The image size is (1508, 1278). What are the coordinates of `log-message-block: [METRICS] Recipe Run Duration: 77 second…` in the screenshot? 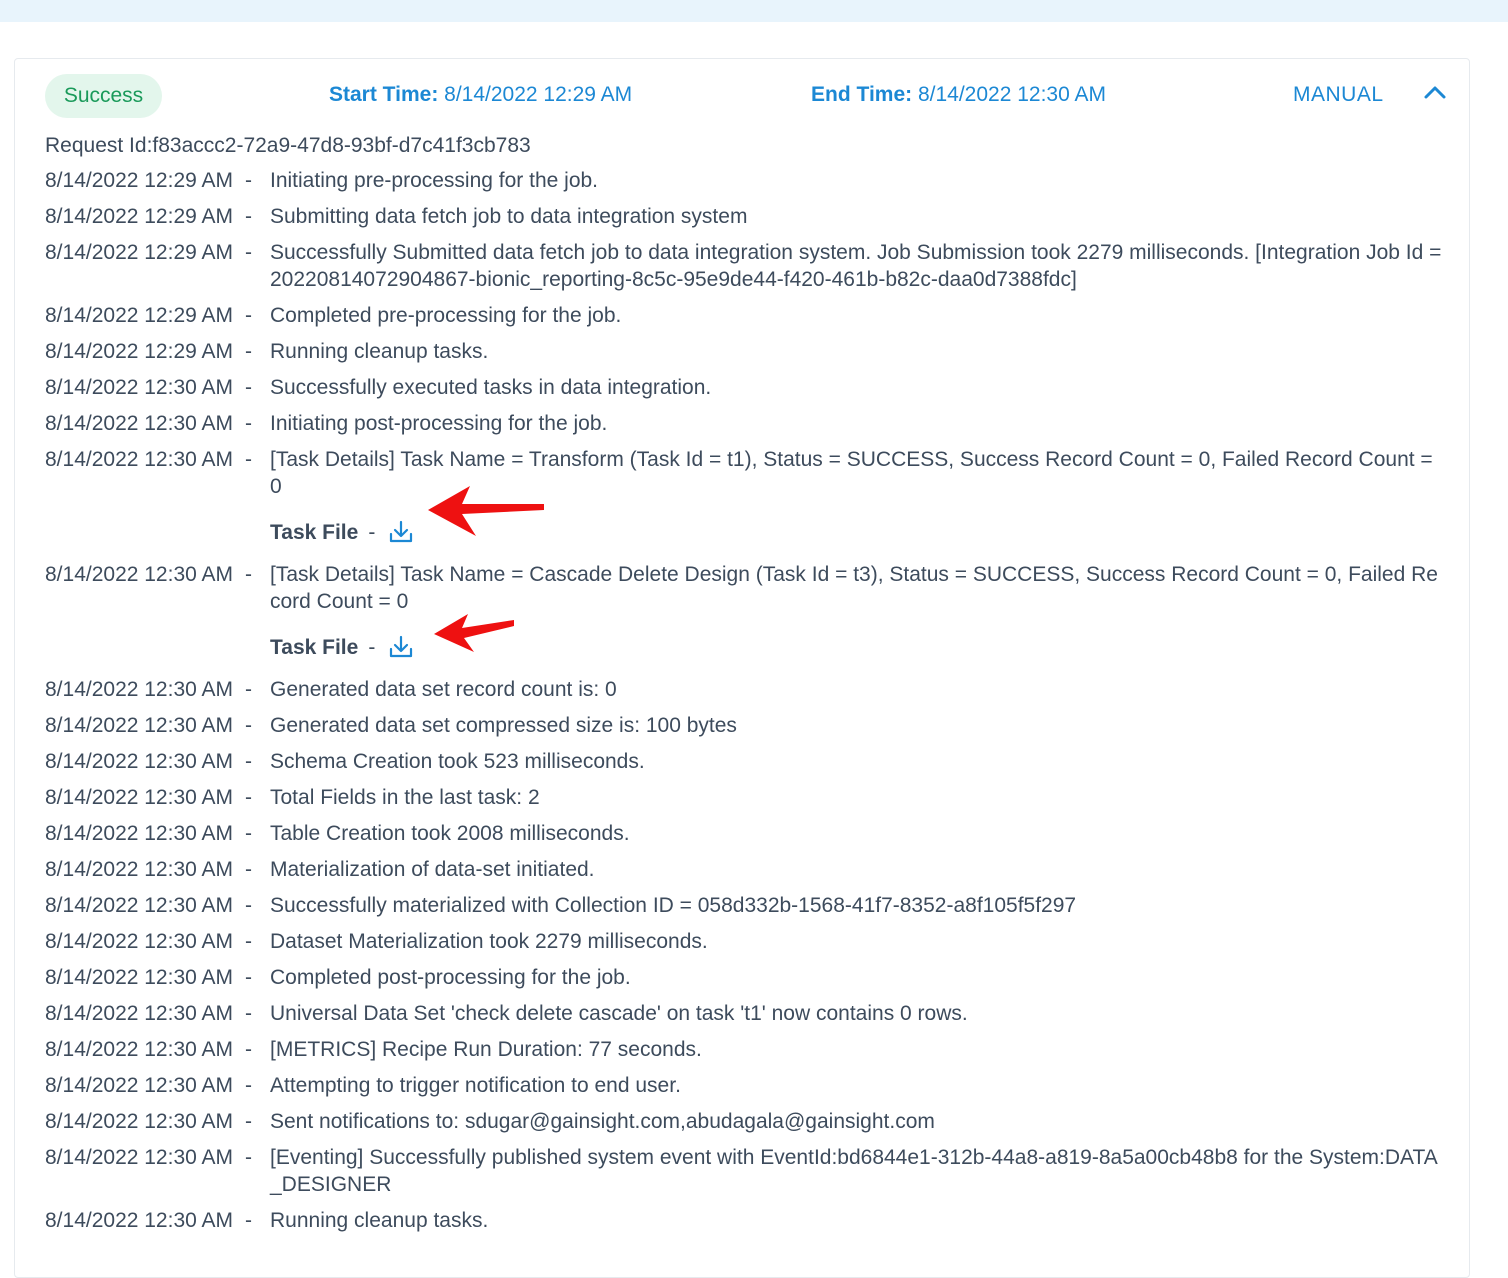 It's located at (857, 1049).